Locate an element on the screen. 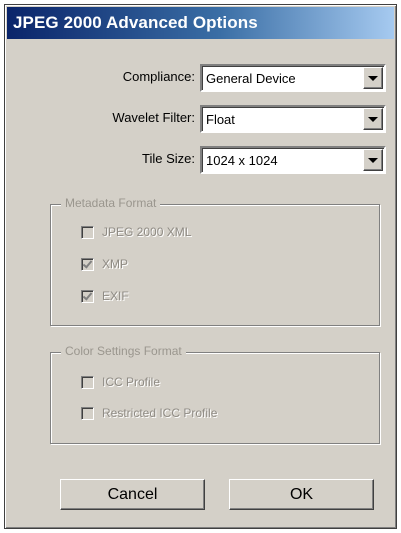 The width and height of the screenshot is (401, 533). wavelet-filter-label: Wavelet Filter: is located at coordinates (153, 117).